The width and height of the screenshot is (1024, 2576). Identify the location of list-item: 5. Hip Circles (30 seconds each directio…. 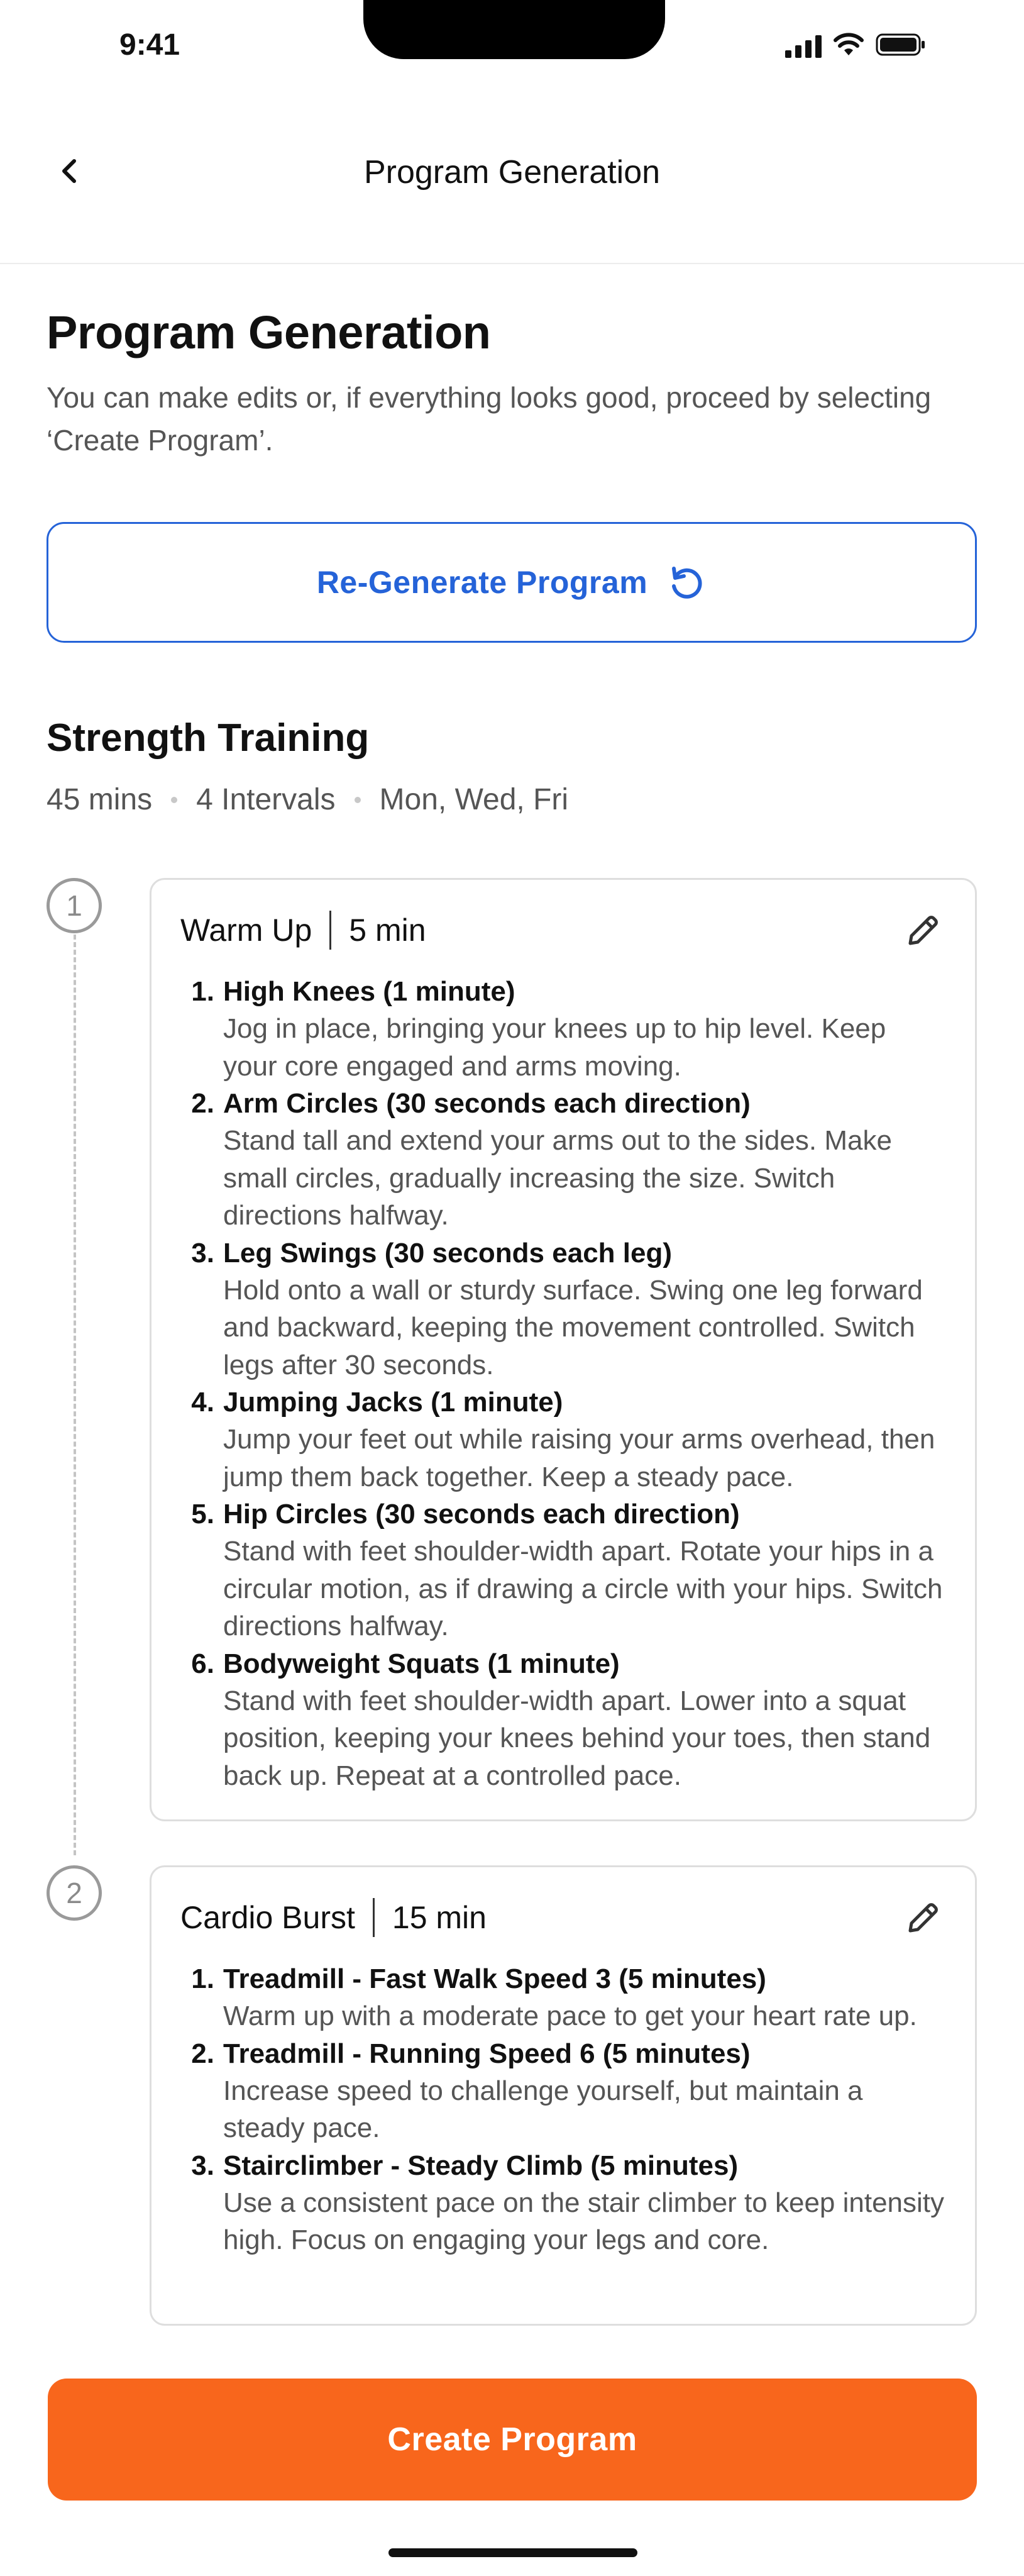
(563, 1570).